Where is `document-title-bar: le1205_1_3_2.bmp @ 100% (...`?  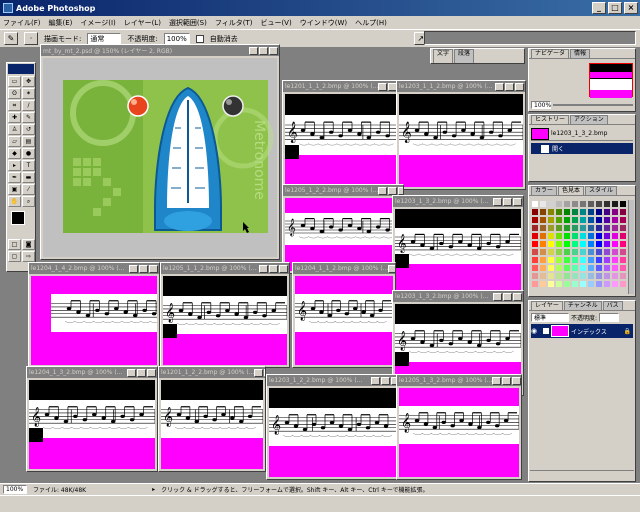
document-title-bar: le1205_1_3_2.bmp @ 100% (... is located at coordinates (459, 380).